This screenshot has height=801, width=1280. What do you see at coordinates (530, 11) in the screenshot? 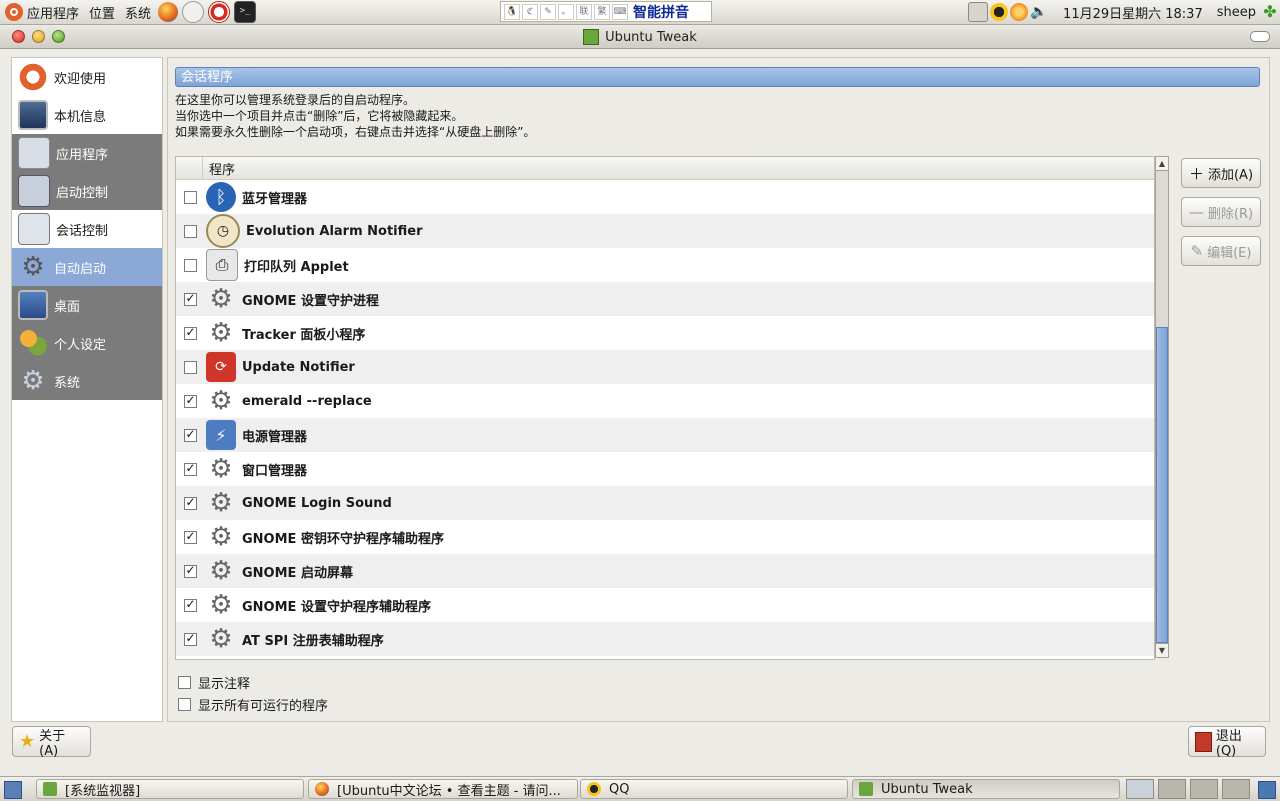
I see `ime-mode-icon: ℭ` at bounding box center [530, 11].